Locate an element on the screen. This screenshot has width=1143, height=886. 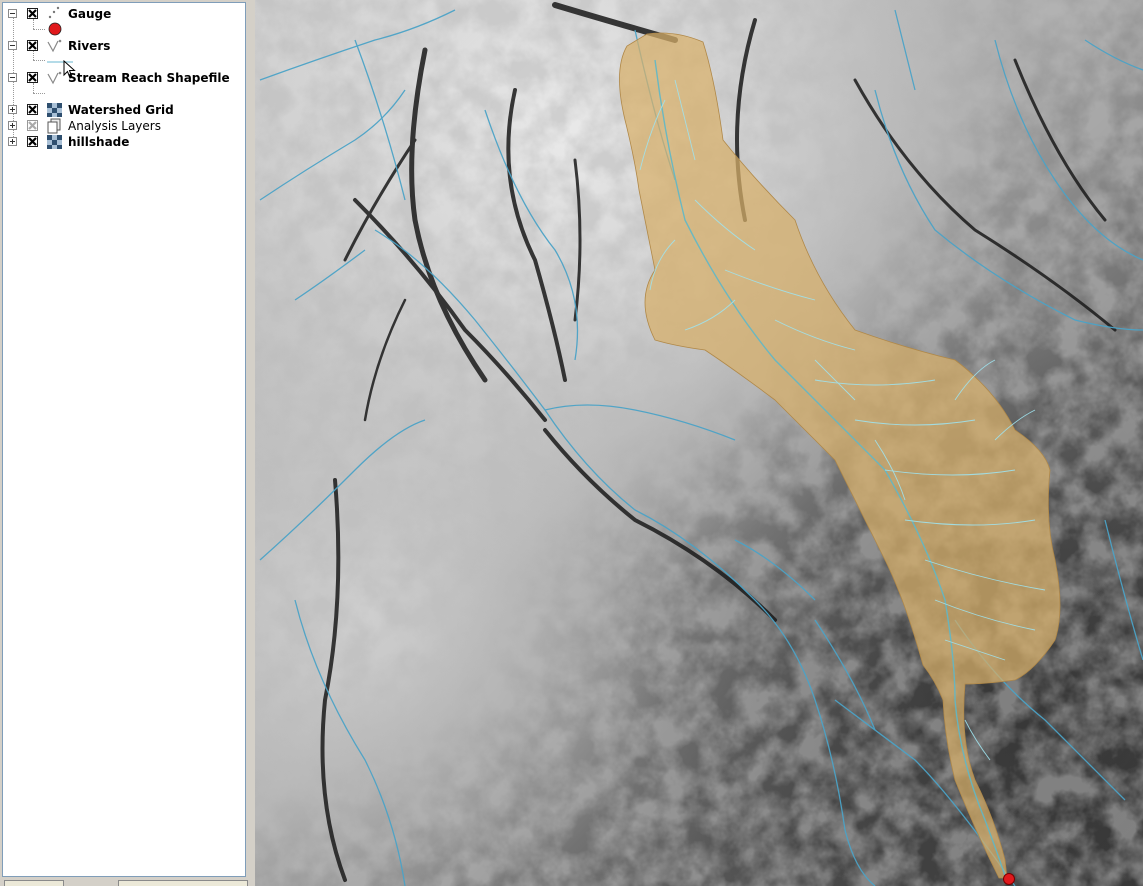
layer-row-stream-reach: Stream Reach Shapefile is located at coordinates (123, 78).